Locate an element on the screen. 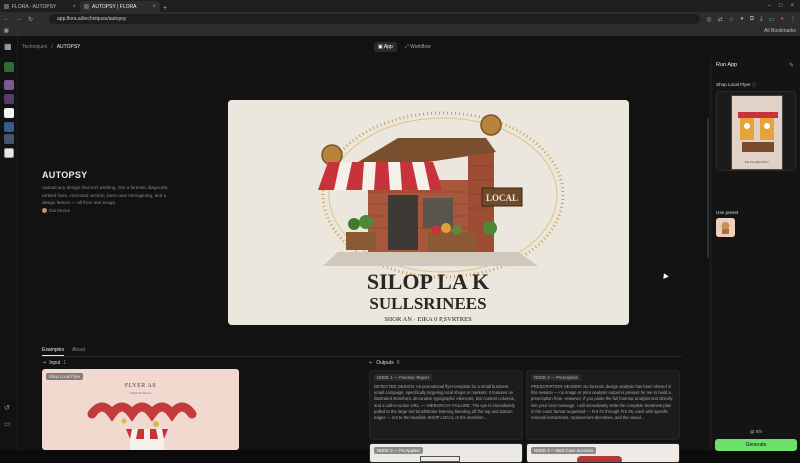 This screenshot has height=463, width=800. output-card-tag: NODE 3 — Fix Applied is located at coordinates (398, 450).